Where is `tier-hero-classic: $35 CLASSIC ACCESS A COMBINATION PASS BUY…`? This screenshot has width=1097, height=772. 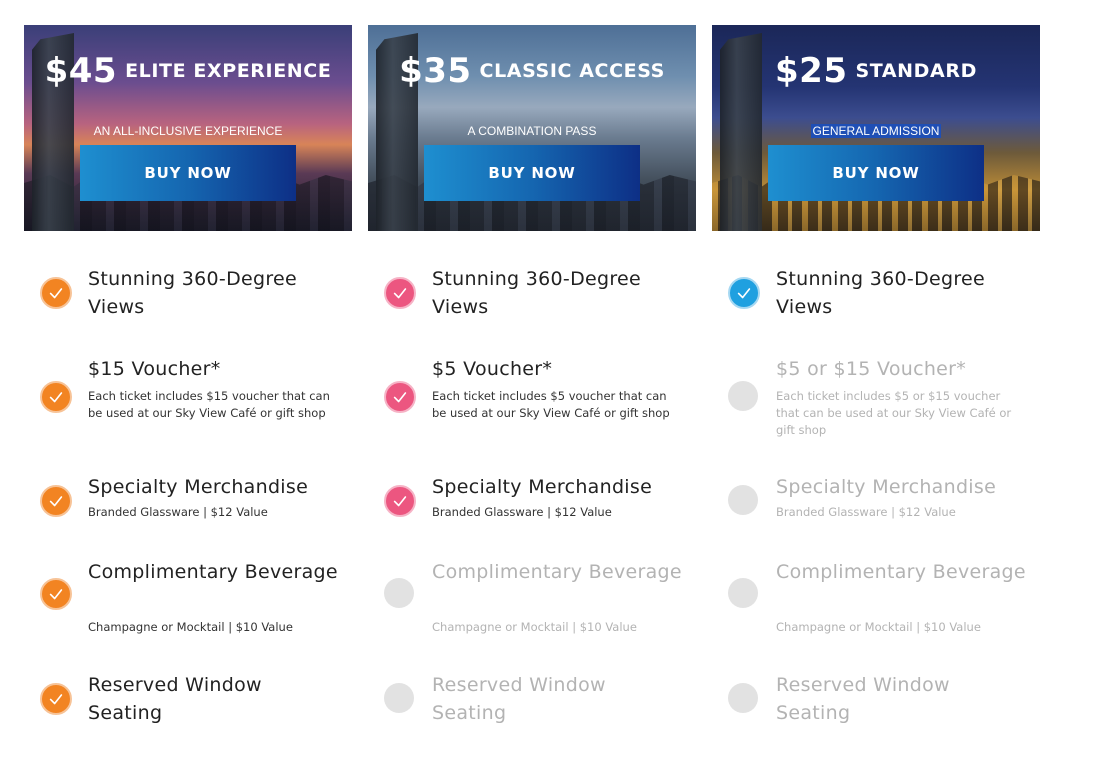
tier-hero-classic: $35 CLASSIC ACCESS A COMBINATION PASS BUY… is located at coordinates (532, 128).